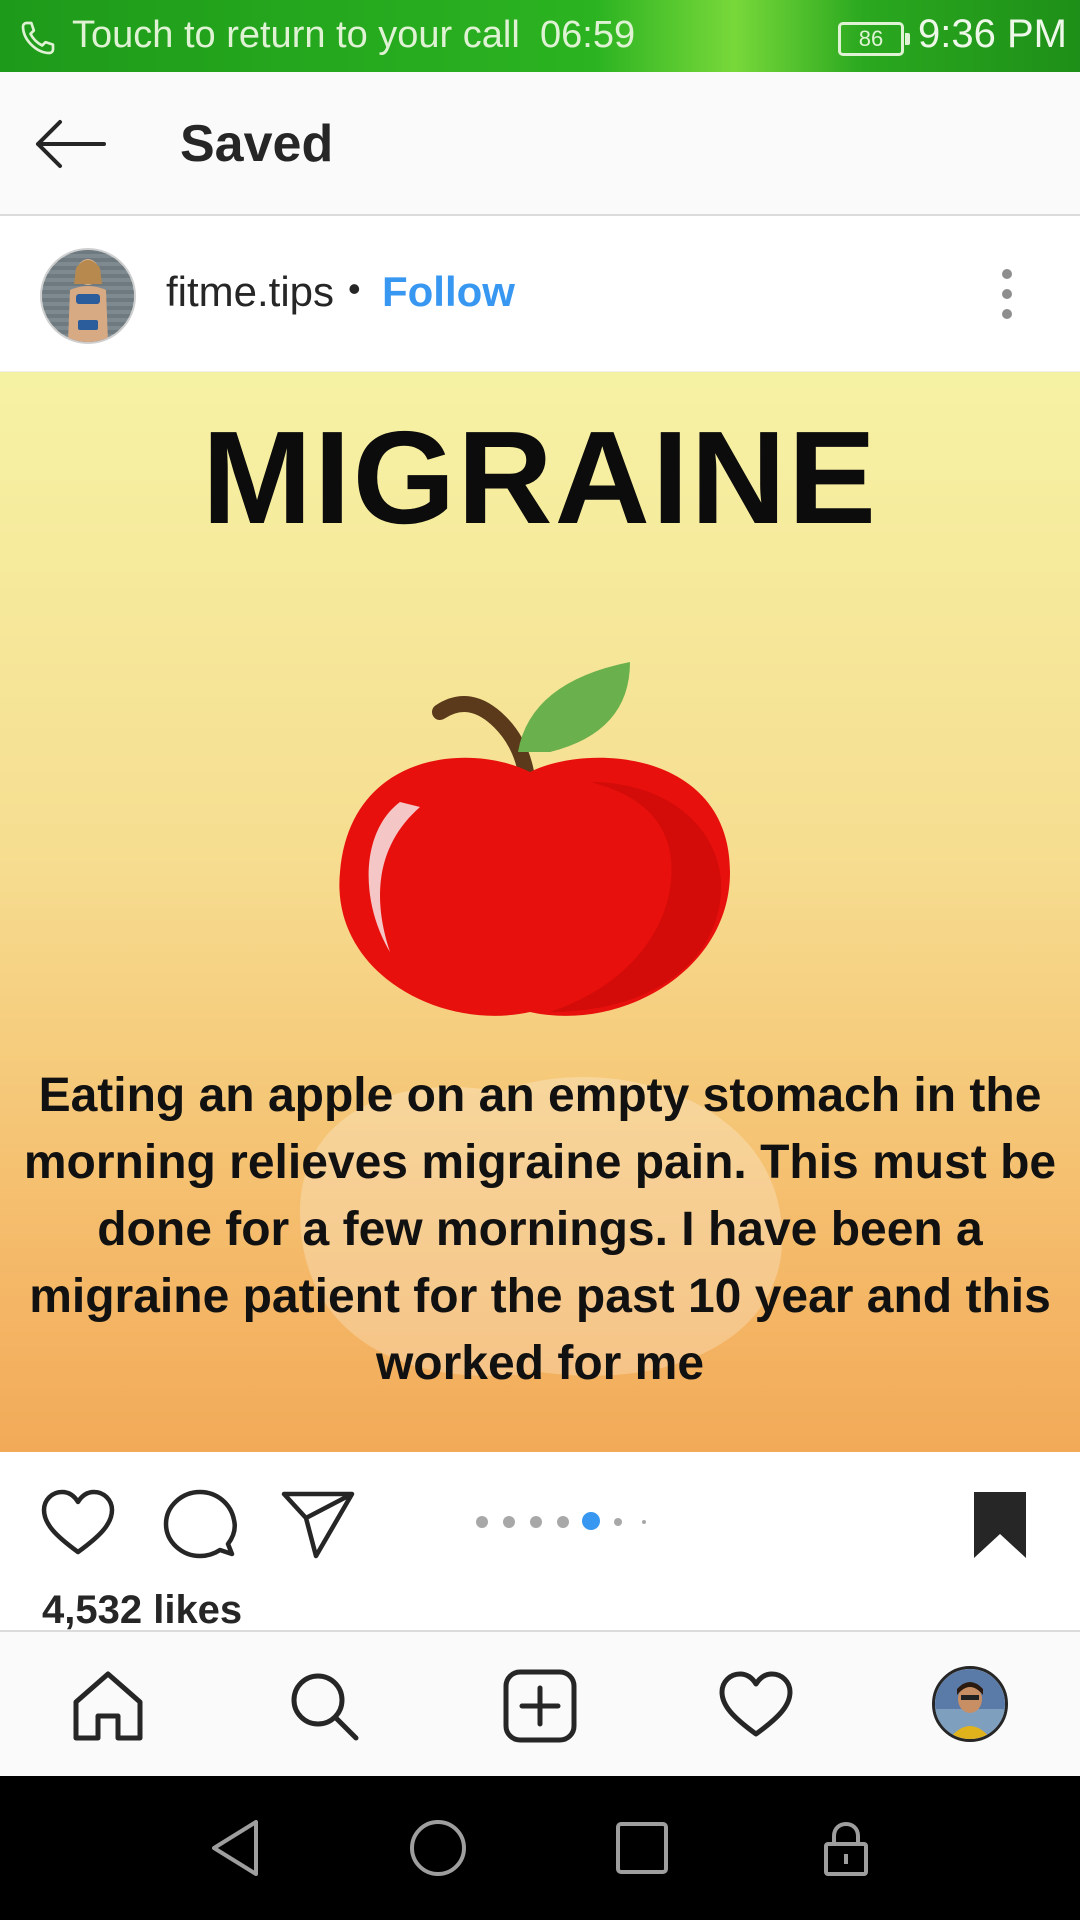  Describe the element at coordinates (38, 38) in the screenshot. I see `phone-icon` at that location.